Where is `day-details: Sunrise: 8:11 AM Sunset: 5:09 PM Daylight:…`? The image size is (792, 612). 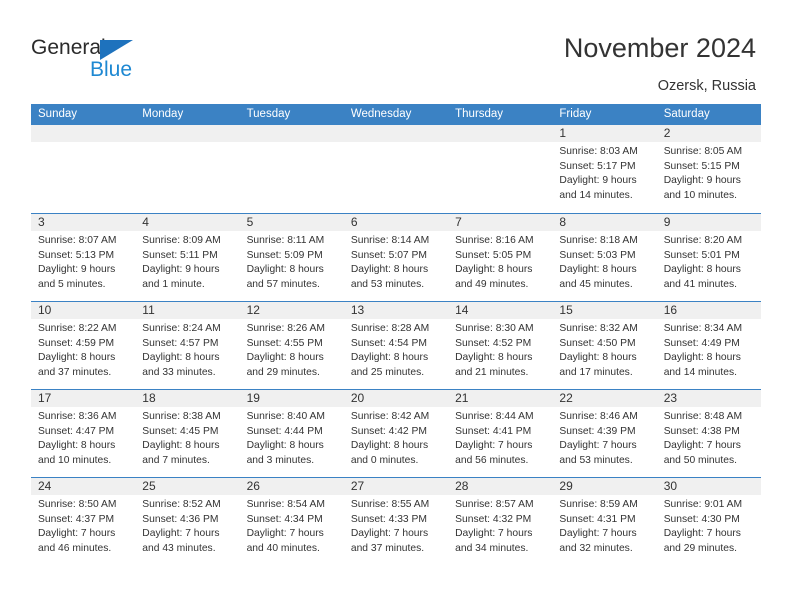 day-details: Sunrise: 8:11 AM Sunset: 5:09 PM Daylight:… is located at coordinates (292, 261).